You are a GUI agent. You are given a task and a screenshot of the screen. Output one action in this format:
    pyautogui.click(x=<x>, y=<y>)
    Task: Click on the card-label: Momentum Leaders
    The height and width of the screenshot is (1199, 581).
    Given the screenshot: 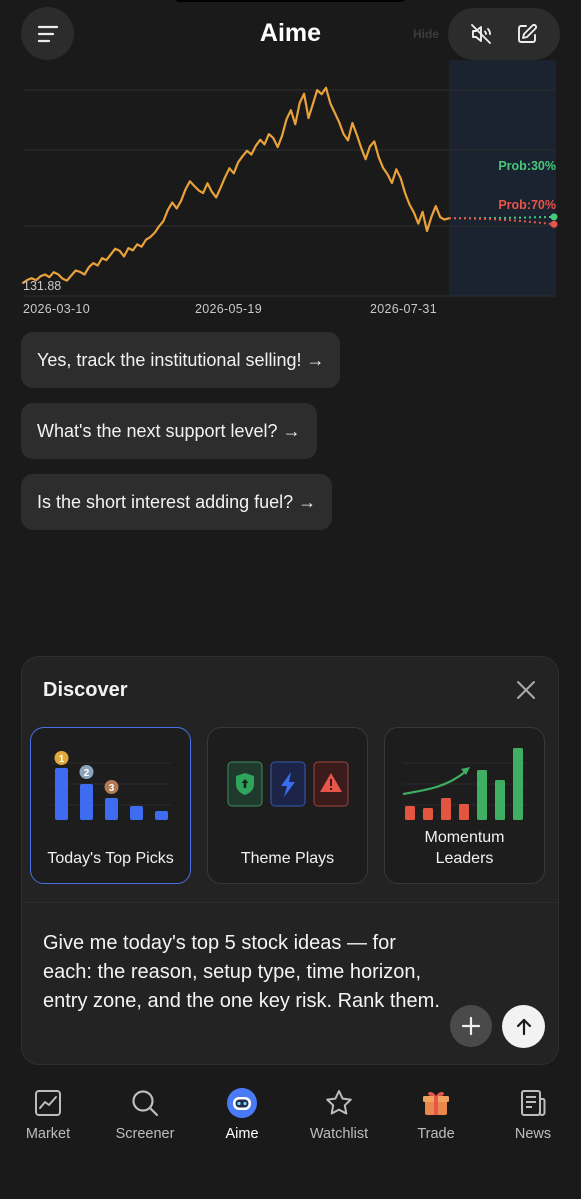 What is the action you would take?
    pyautogui.click(x=464, y=848)
    